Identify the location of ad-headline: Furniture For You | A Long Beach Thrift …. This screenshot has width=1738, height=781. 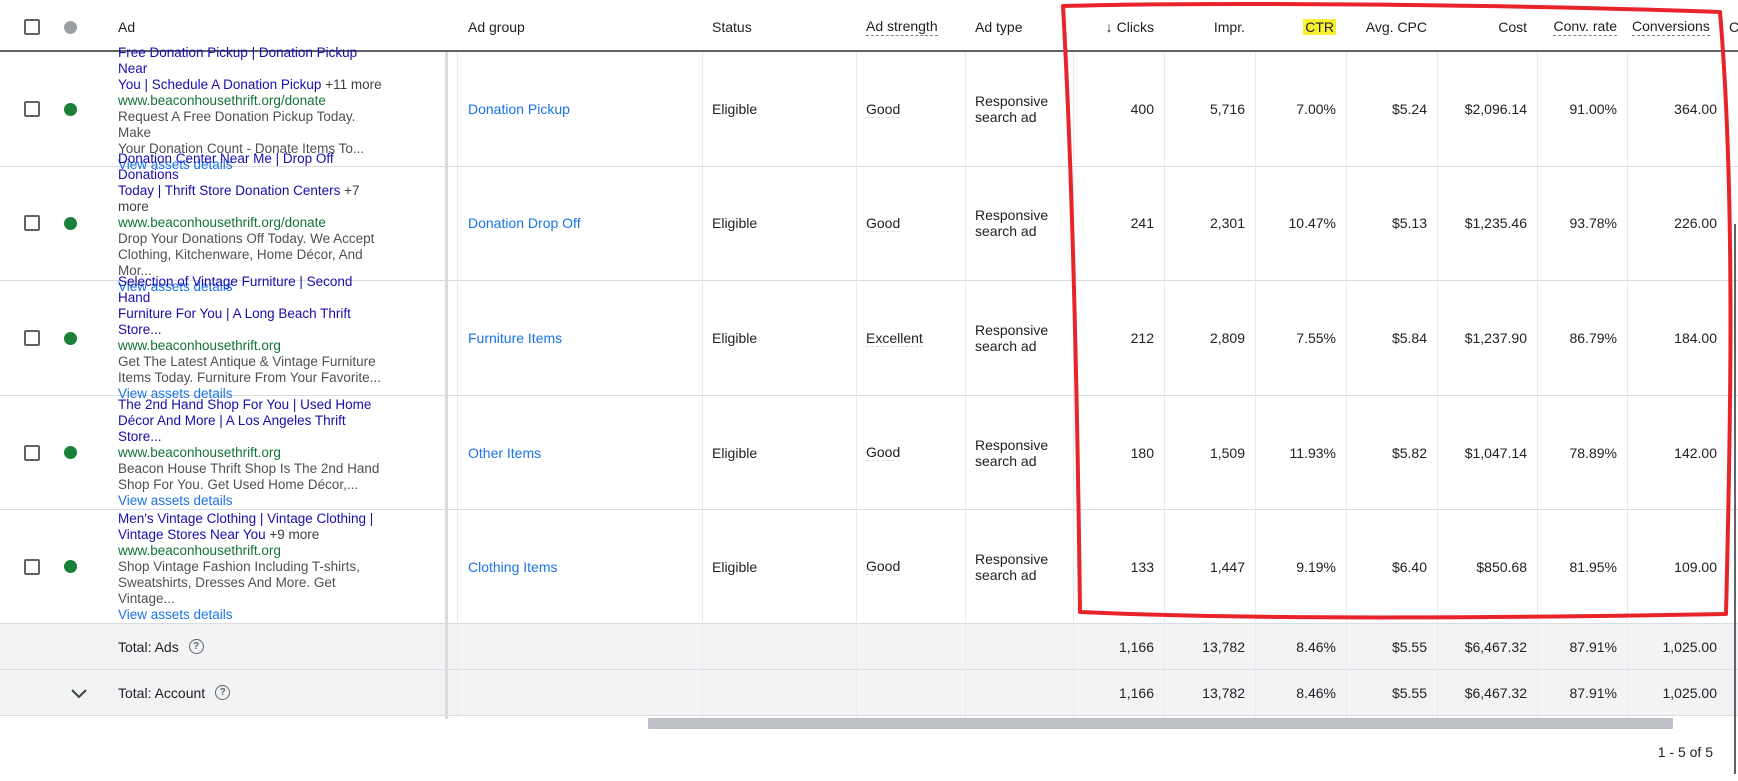
(253, 322).